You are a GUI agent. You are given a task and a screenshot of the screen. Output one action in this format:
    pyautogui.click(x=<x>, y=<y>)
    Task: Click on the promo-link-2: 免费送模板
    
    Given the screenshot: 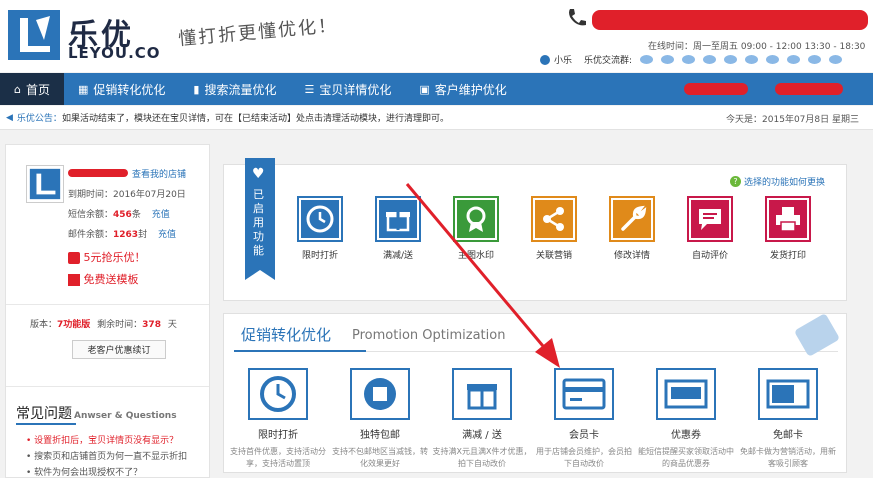 What is the action you would take?
    pyautogui.click(x=103, y=279)
    